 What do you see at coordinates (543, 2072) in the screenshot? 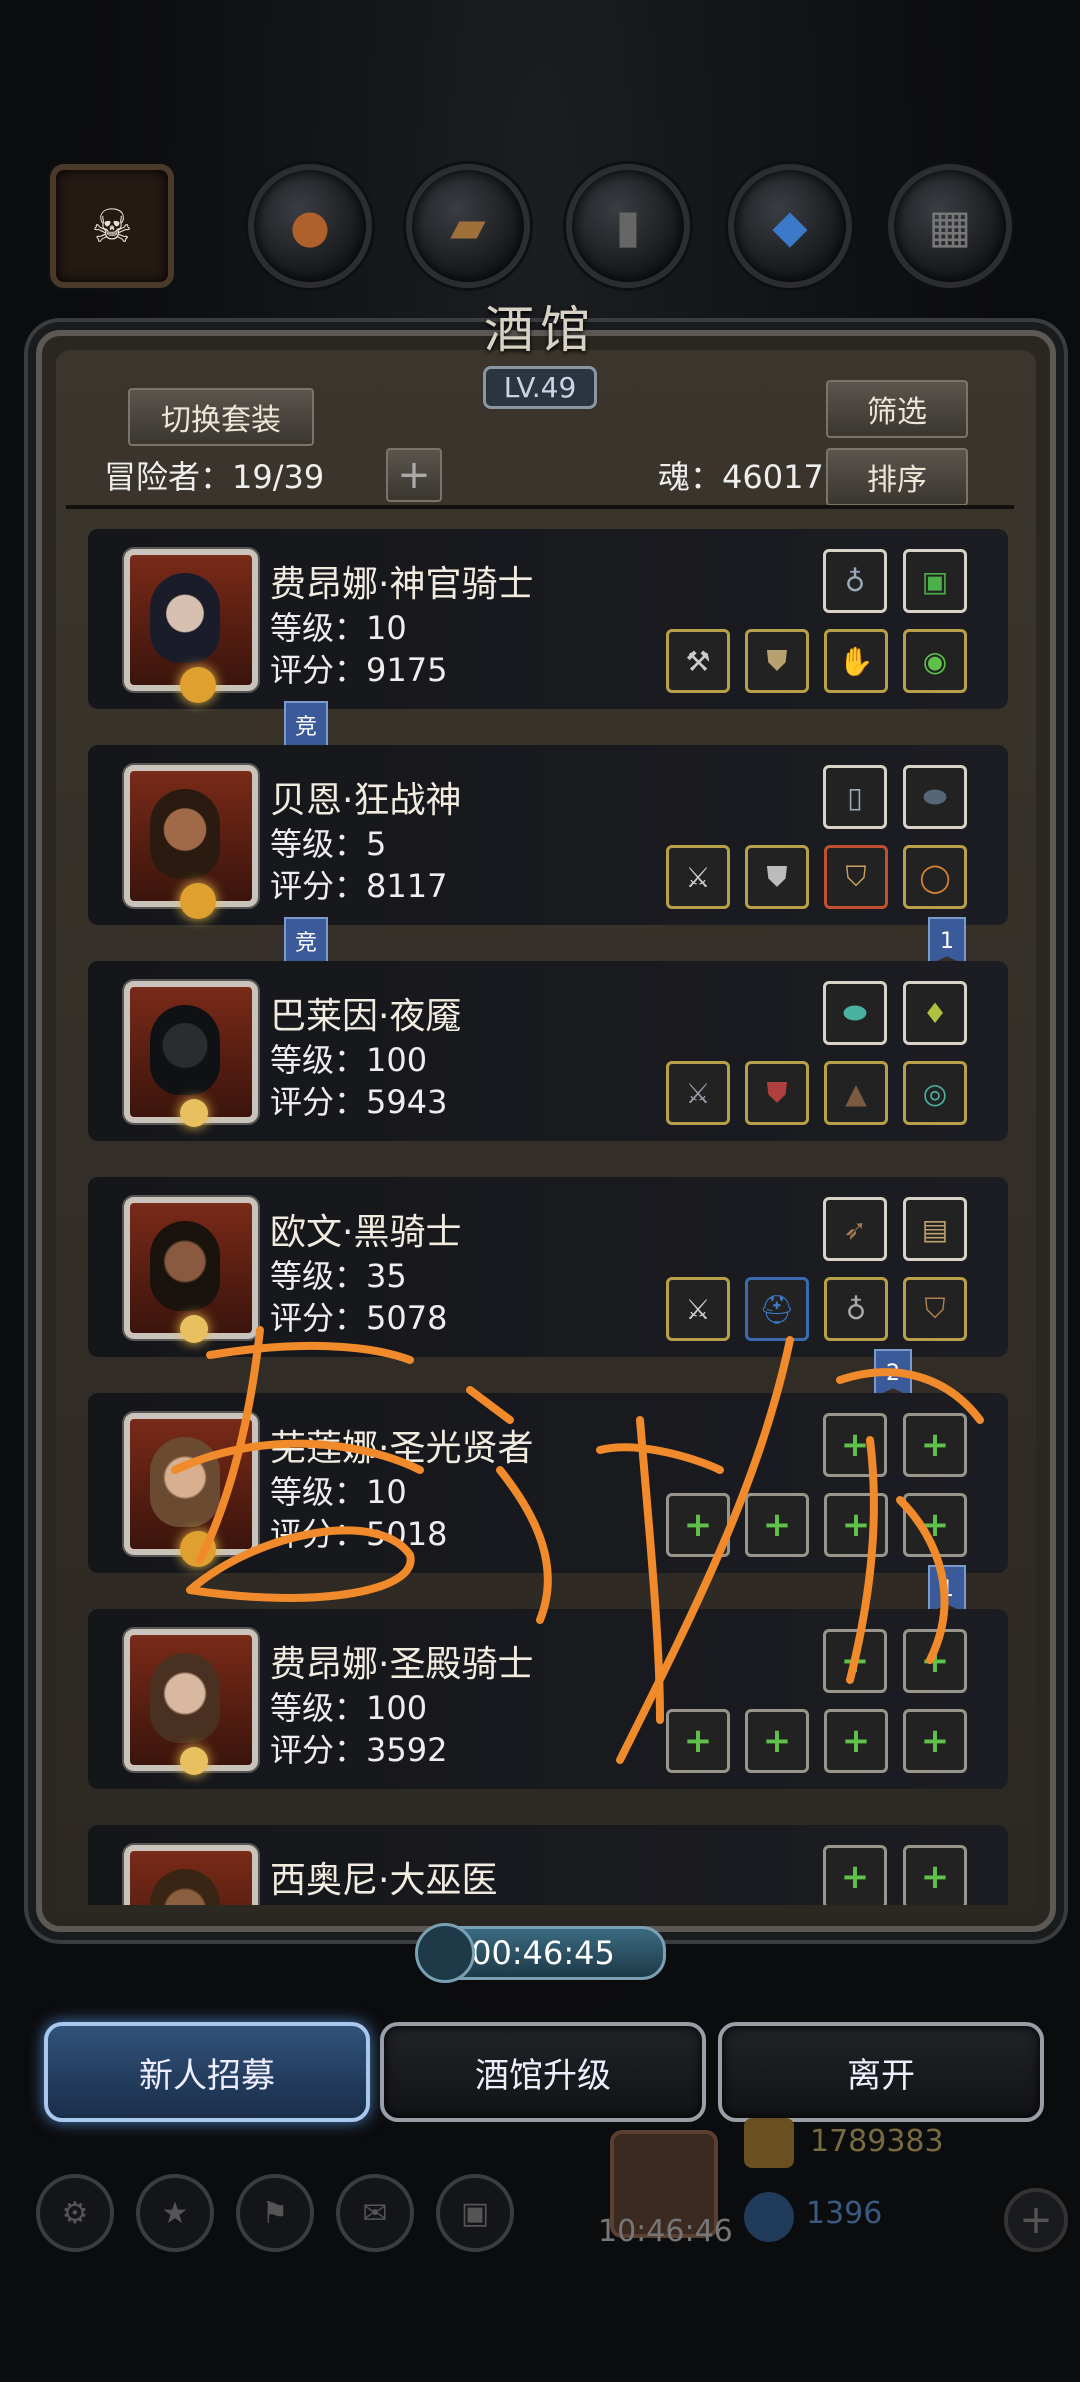
I see `upgrade-tavern-button: 酒馆升级` at bounding box center [543, 2072].